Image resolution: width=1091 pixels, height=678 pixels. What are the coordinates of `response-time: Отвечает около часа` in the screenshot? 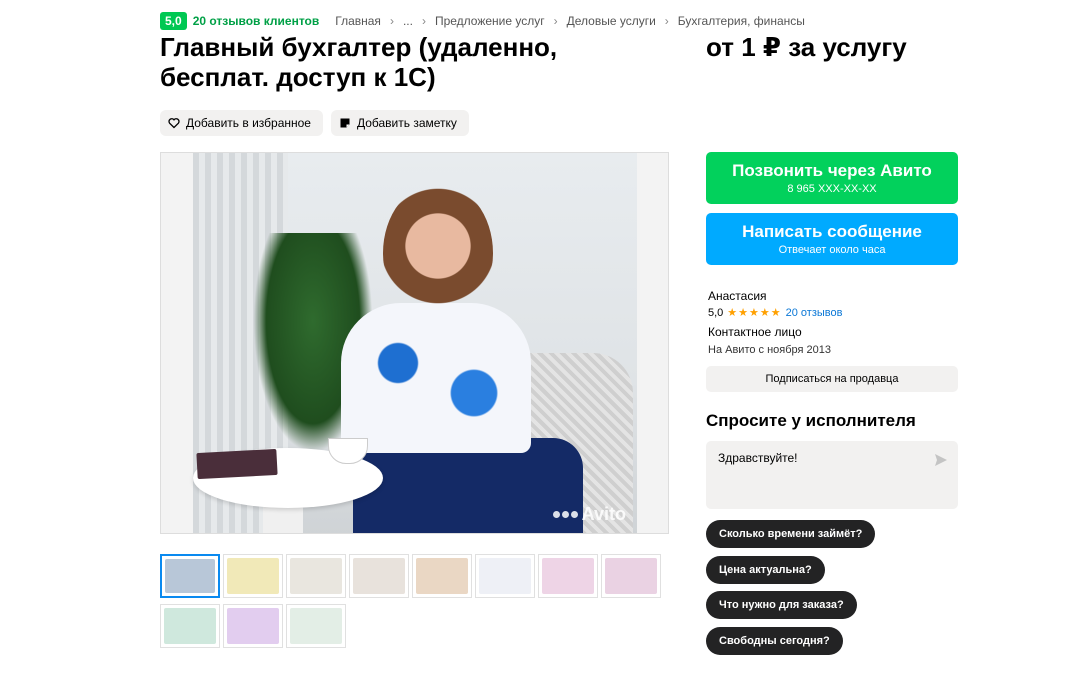 It's located at (832, 250).